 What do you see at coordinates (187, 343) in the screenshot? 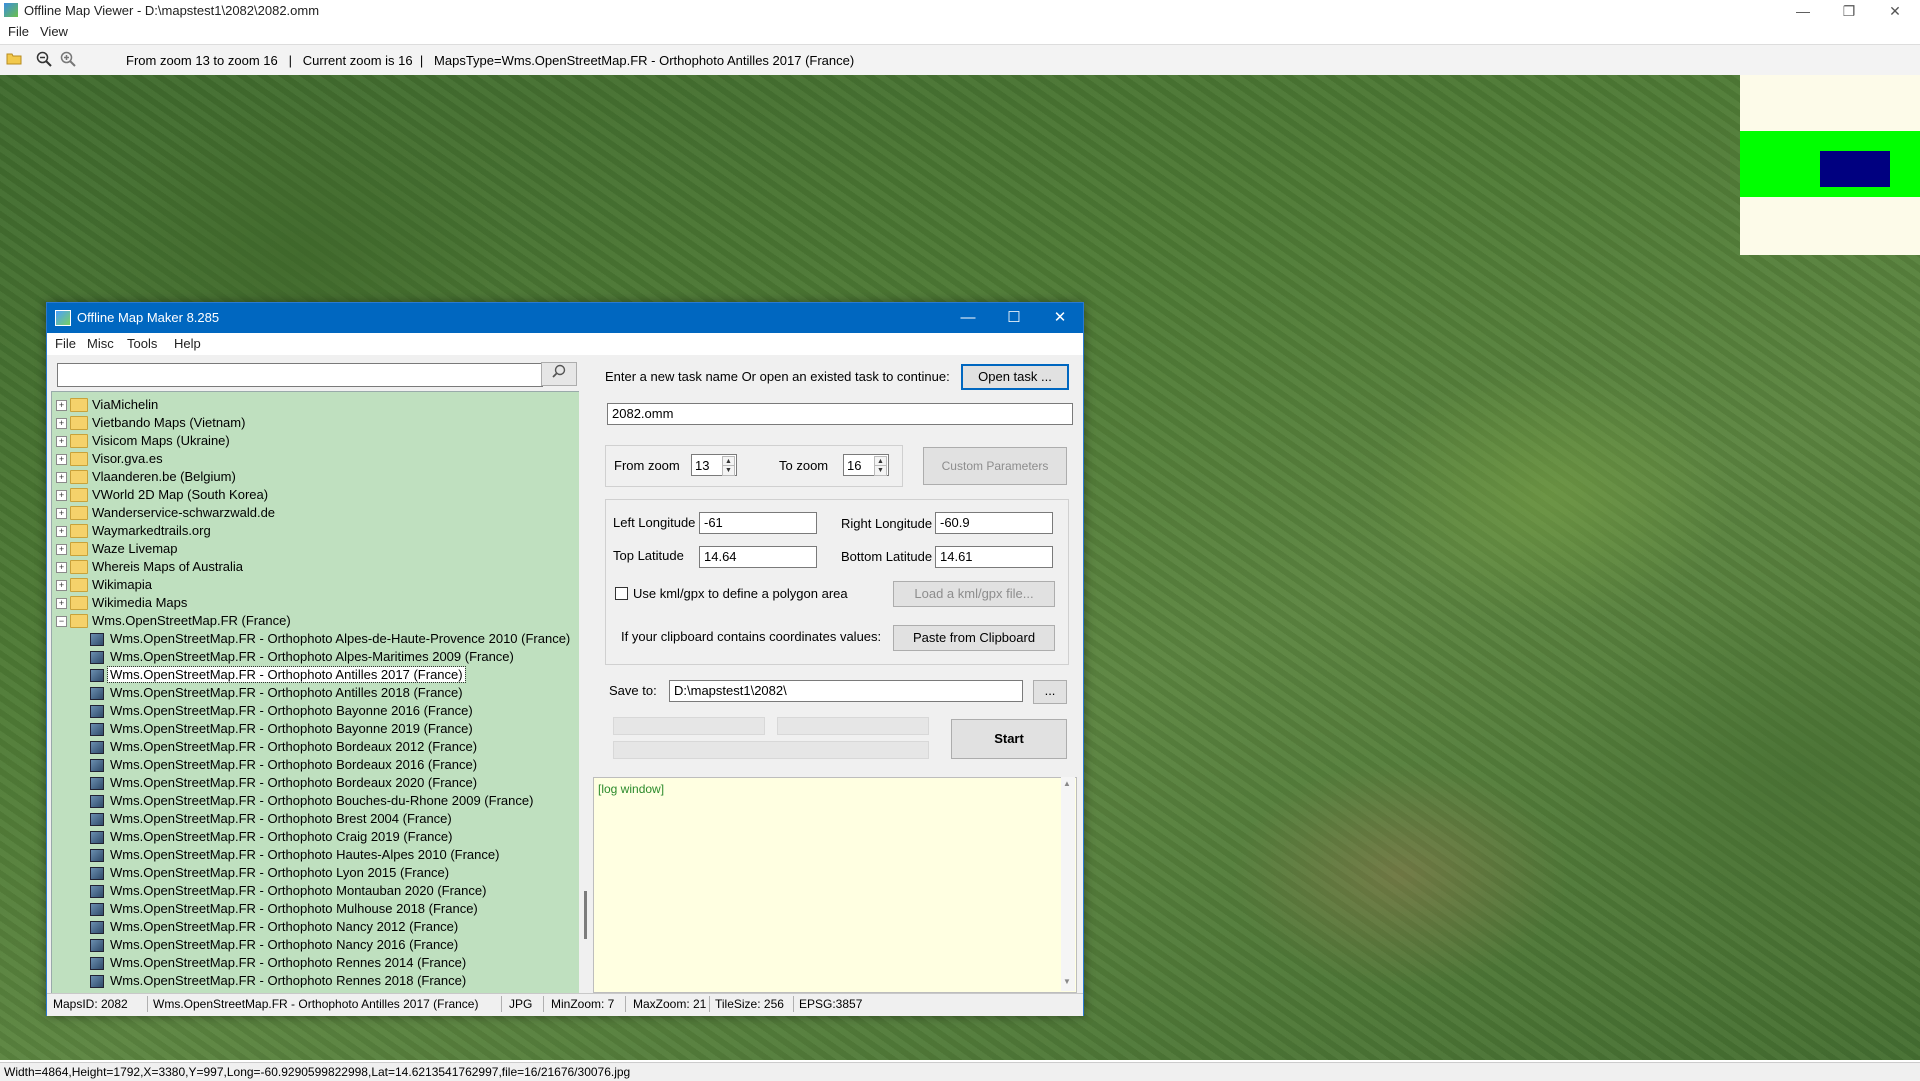
I see `dialog-menu-help: Help` at bounding box center [187, 343].